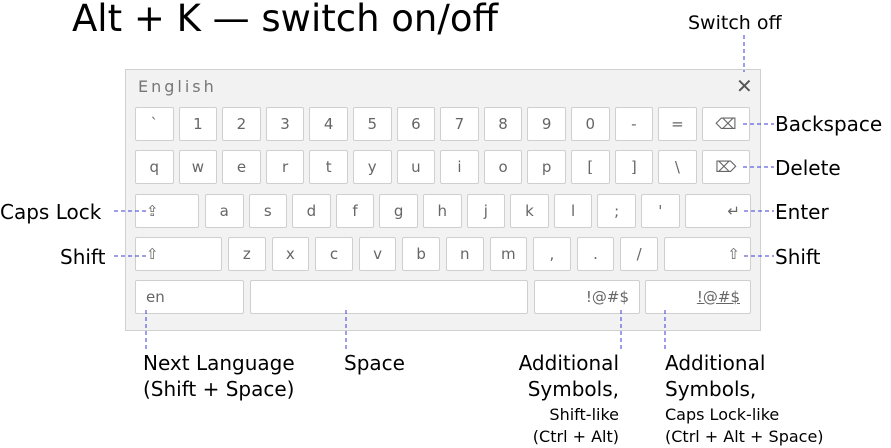 The height and width of the screenshot is (448, 891). What do you see at coordinates (374, 363) in the screenshot?
I see `callout-space: Space` at bounding box center [374, 363].